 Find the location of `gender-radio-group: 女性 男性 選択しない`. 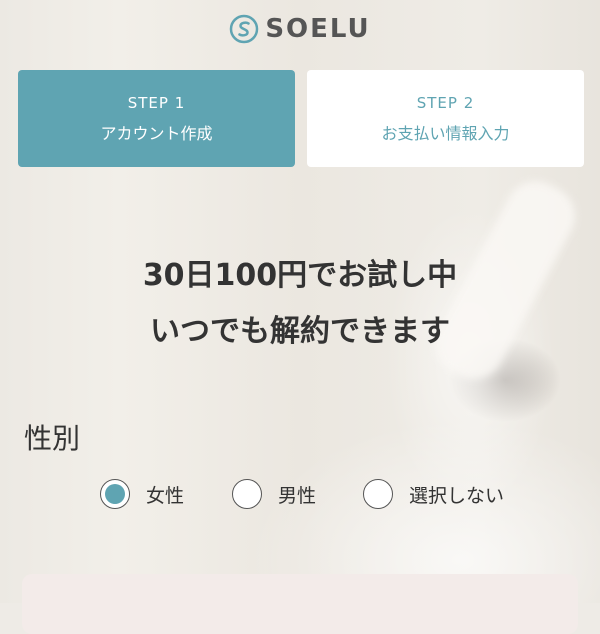

gender-radio-group: 女性 男性 選択しない is located at coordinates (302, 494).